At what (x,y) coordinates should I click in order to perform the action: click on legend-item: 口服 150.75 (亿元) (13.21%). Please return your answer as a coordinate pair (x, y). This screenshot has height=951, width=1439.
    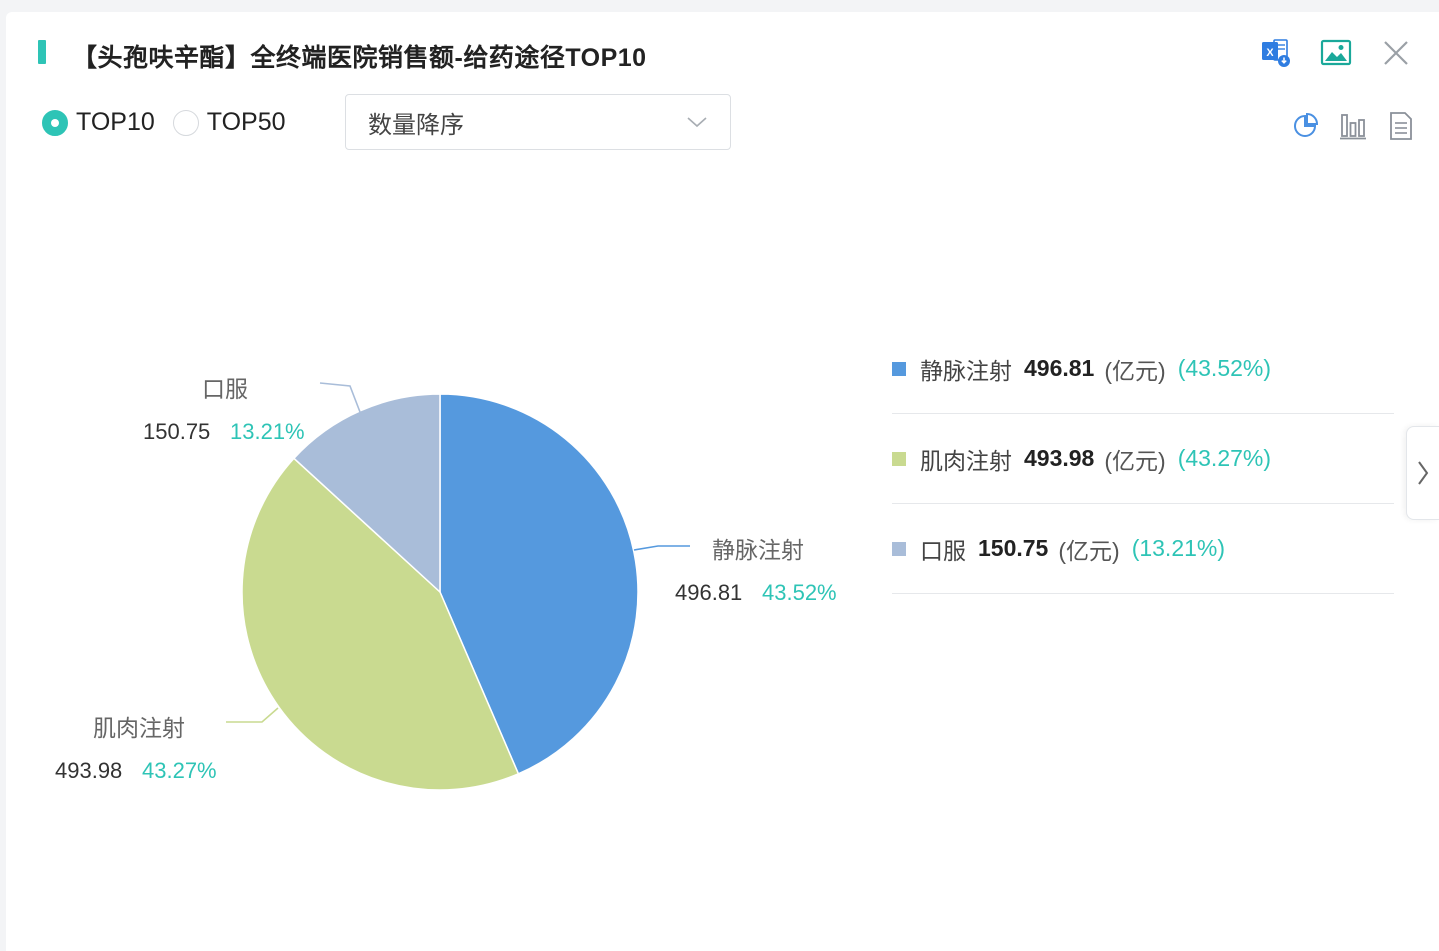
    Looking at the image, I should click on (1143, 549).